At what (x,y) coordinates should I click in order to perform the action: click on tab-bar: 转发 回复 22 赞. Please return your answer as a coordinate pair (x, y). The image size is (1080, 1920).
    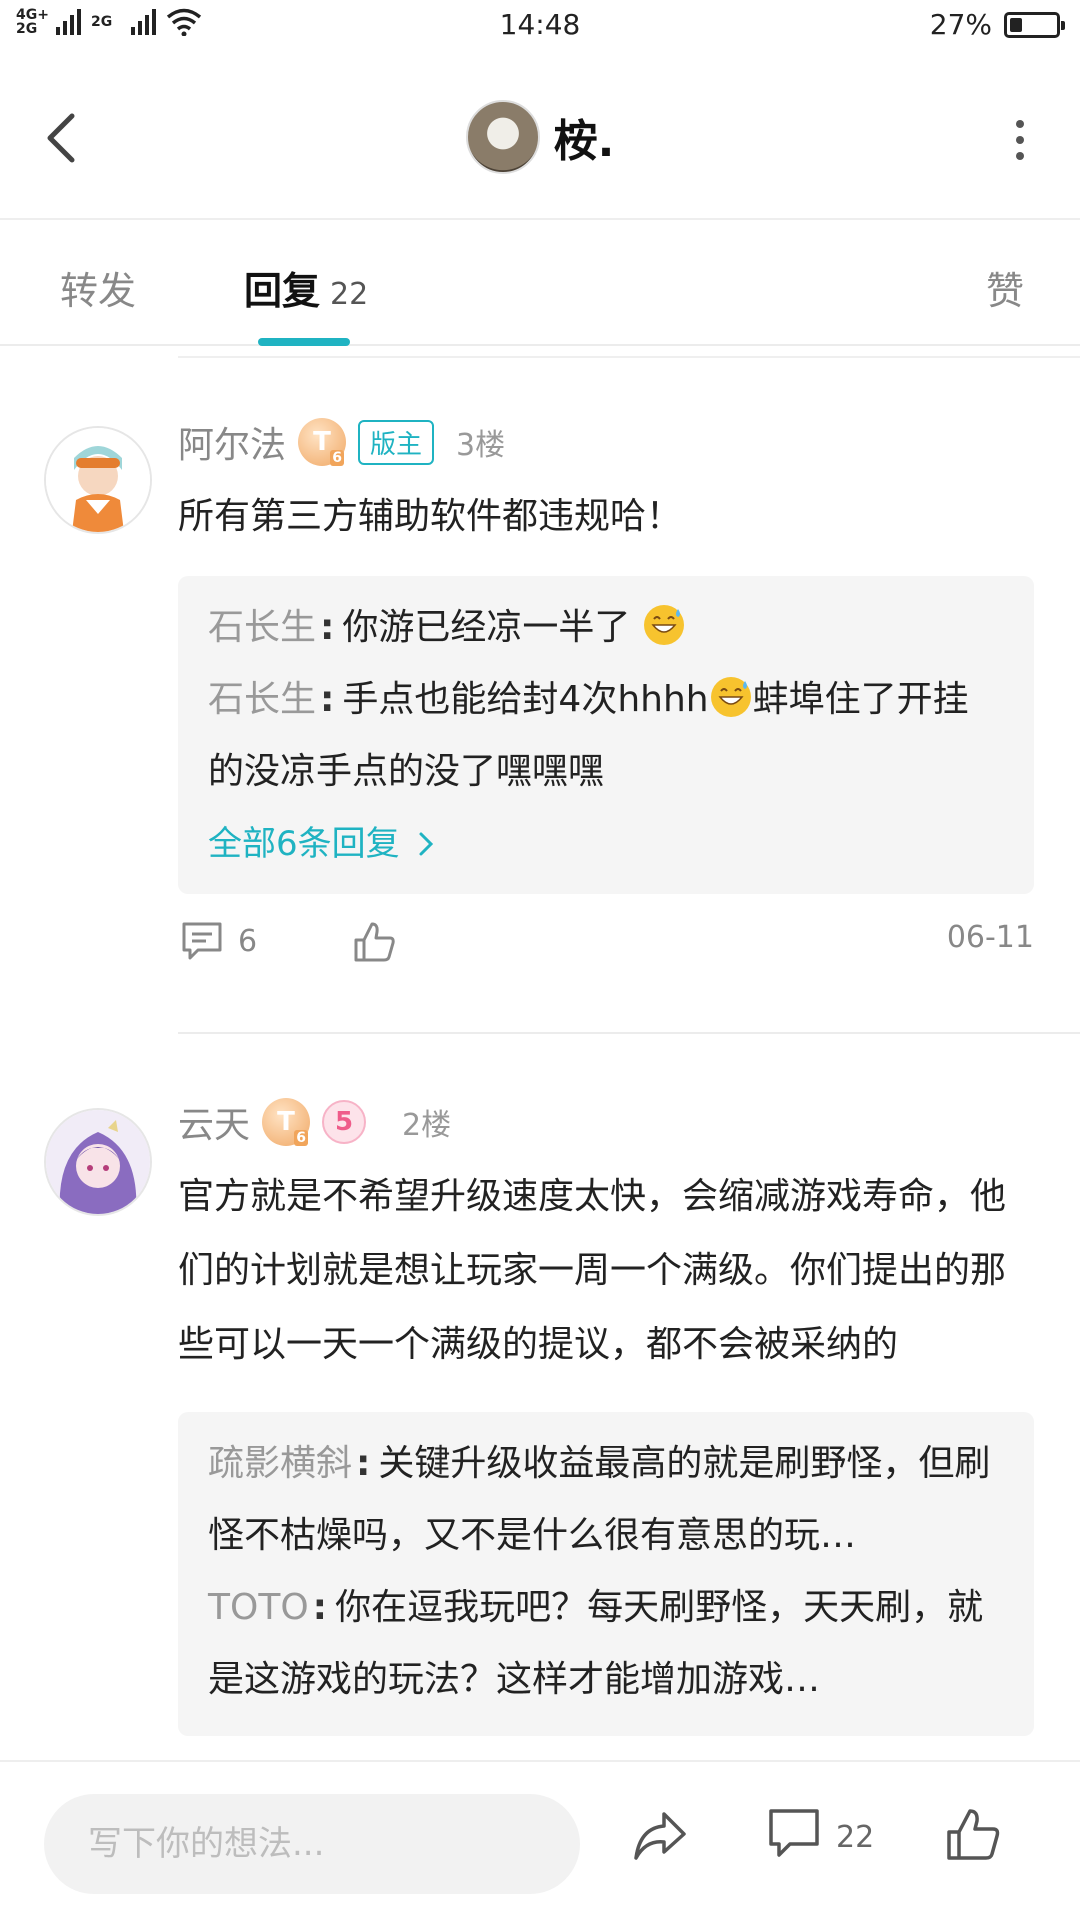
    Looking at the image, I should click on (540, 284).